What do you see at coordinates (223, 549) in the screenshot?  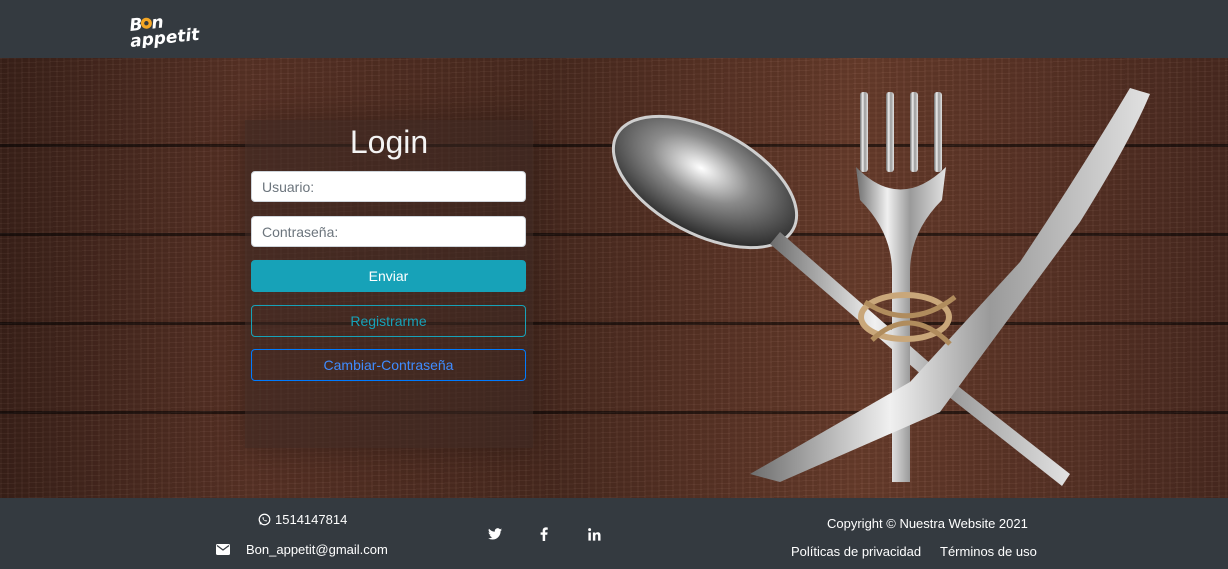 I see `envelope-icon` at bounding box center [223, 549].